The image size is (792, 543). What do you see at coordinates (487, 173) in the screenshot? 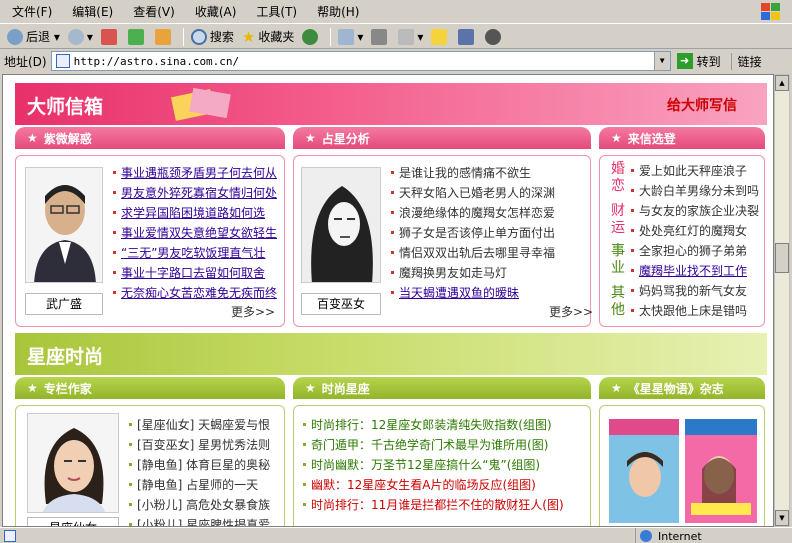
I see `list-item: 是谁让我的感情痛不欲生` at bounding box center [487, 173].